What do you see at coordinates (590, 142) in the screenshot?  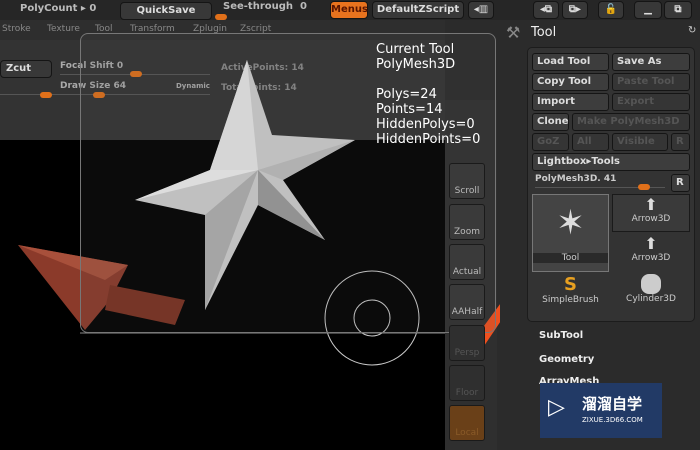 I see `all-button: All` at bounding box center [590, 142].